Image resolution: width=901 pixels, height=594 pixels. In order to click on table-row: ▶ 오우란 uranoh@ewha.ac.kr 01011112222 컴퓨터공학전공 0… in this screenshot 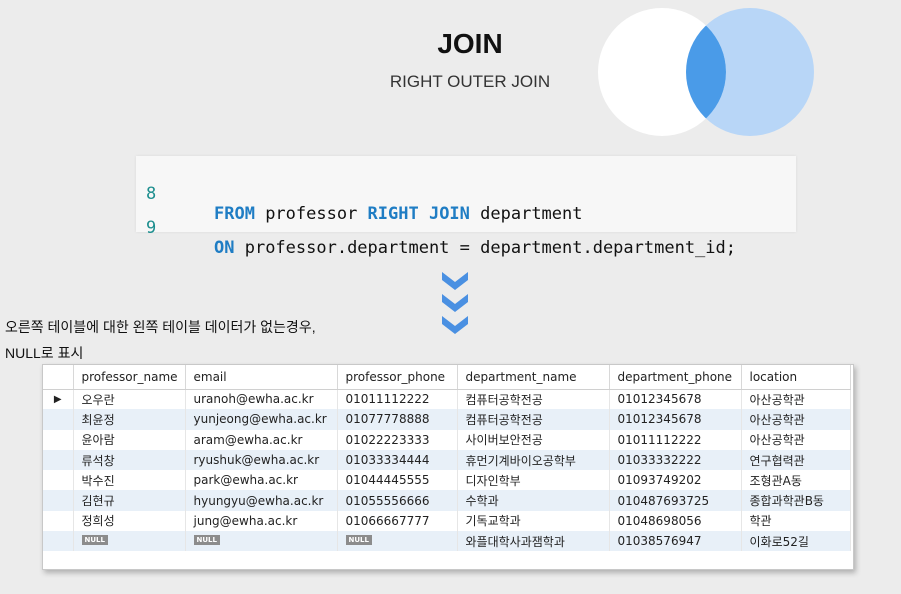, I will do `click(447, 399)`.